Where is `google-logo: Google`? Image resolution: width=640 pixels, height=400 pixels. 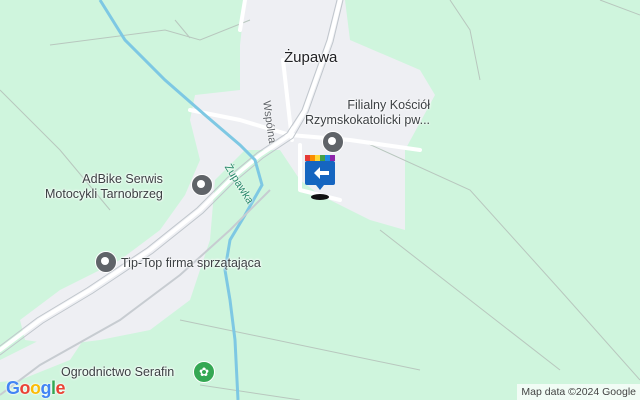 google-logo: Google is located at coordinates (36, 388).